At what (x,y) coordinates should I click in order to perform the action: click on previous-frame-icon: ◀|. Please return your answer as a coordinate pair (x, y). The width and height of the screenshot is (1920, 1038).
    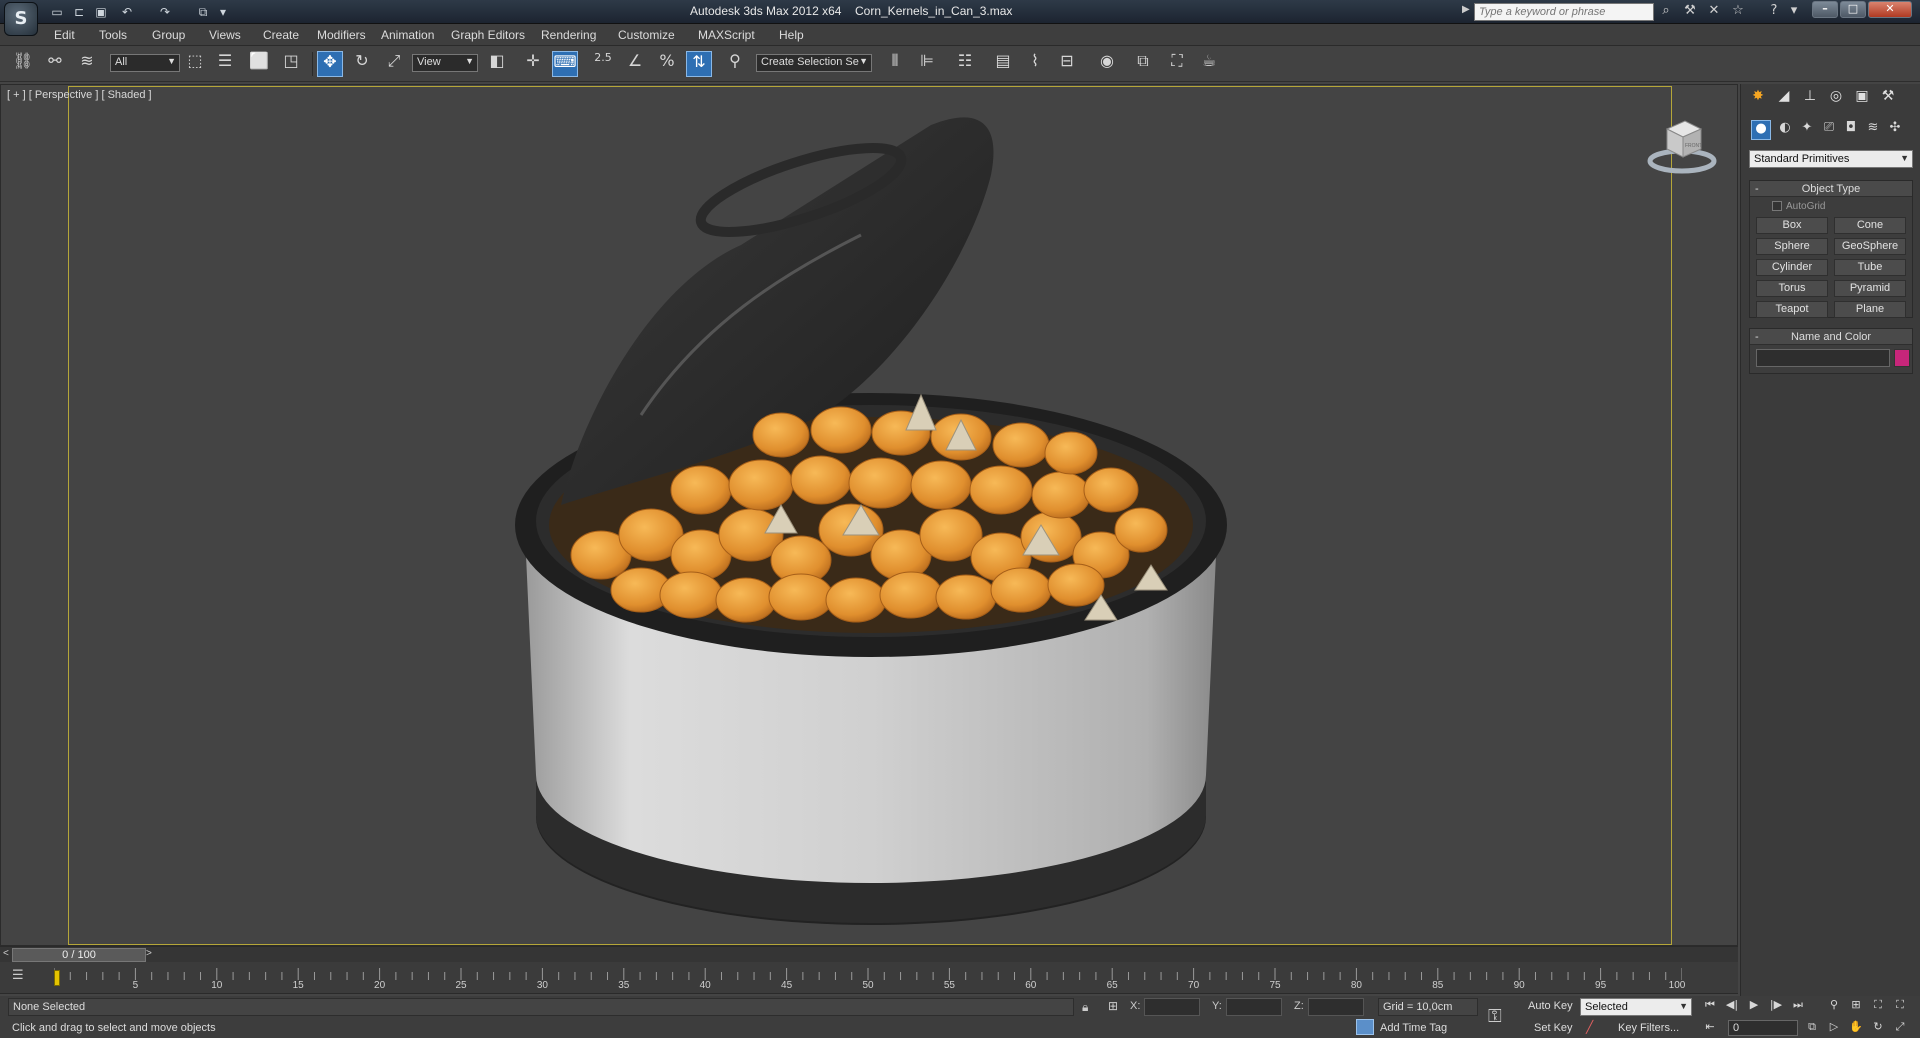
    Looking at the image, I should click on (1732, 1007).